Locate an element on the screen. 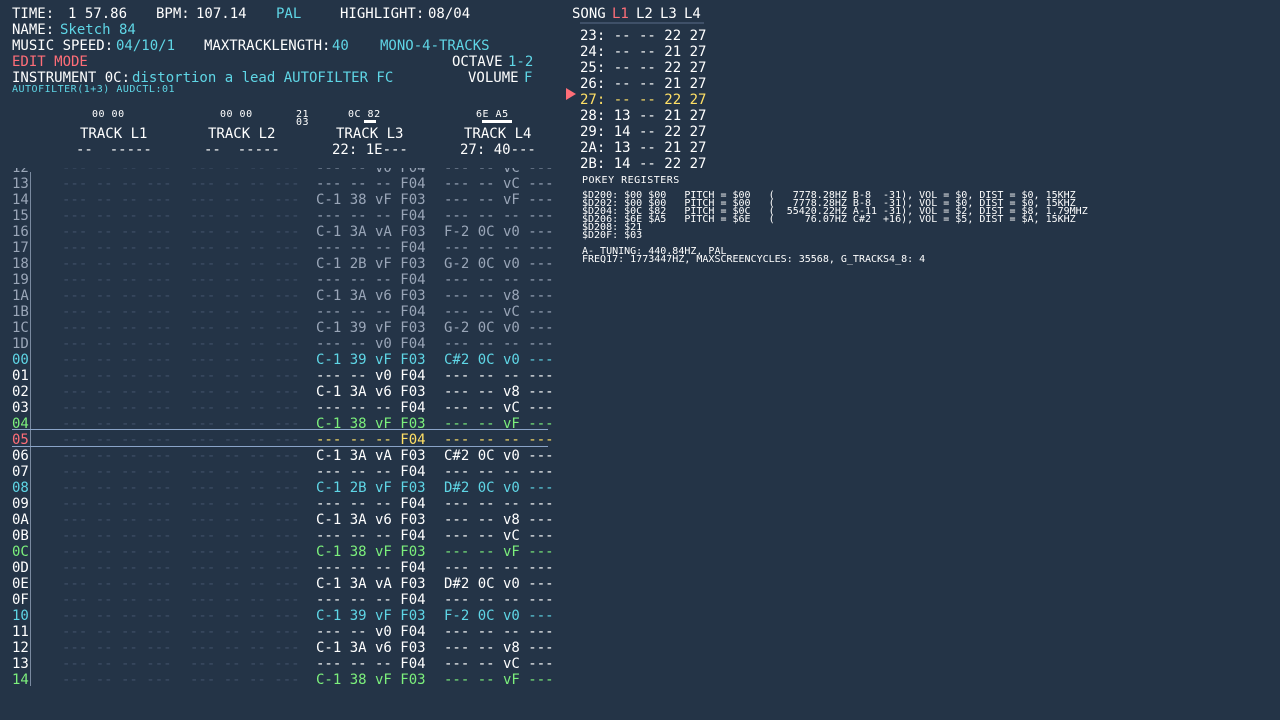 This screenshot has width=1280, height=720. song-row: 24: -- -- 21 27 is located at coordinates (643, 52).